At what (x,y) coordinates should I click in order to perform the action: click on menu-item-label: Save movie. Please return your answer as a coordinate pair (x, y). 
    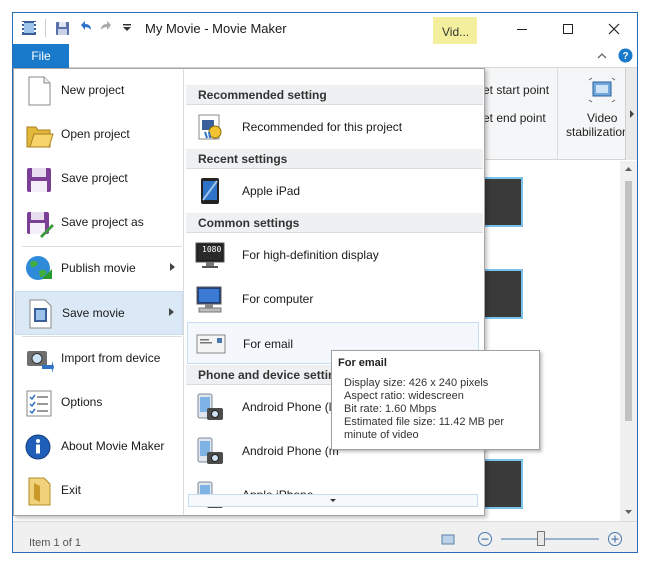
    Looking at the image, I should click on (93, 313).